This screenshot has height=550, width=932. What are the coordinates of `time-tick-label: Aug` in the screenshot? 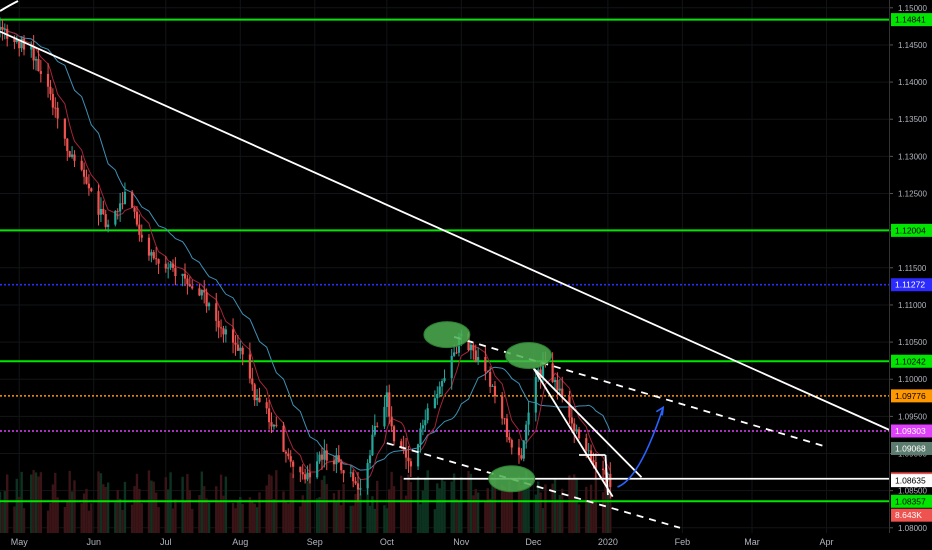 It's located at (240, 542).